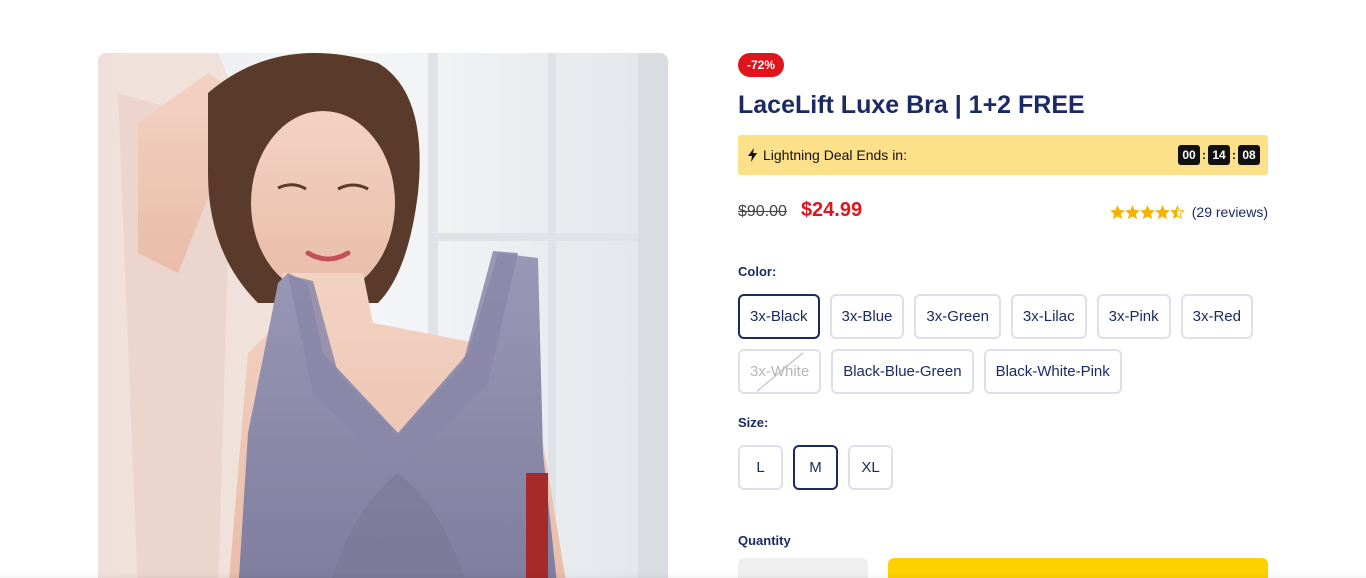  What do you see at coordinates (780, 371) in the screenshot?
I see `color-option-3x-white: 3x-White` at bounding box center [780, 371].